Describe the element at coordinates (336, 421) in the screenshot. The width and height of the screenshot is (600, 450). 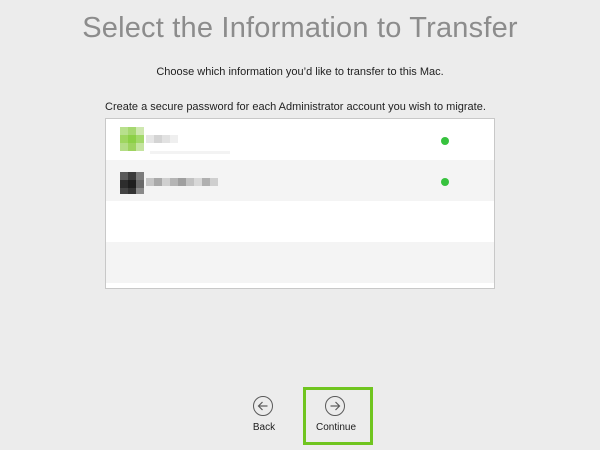
I see `continue-button: Continue` at that location.